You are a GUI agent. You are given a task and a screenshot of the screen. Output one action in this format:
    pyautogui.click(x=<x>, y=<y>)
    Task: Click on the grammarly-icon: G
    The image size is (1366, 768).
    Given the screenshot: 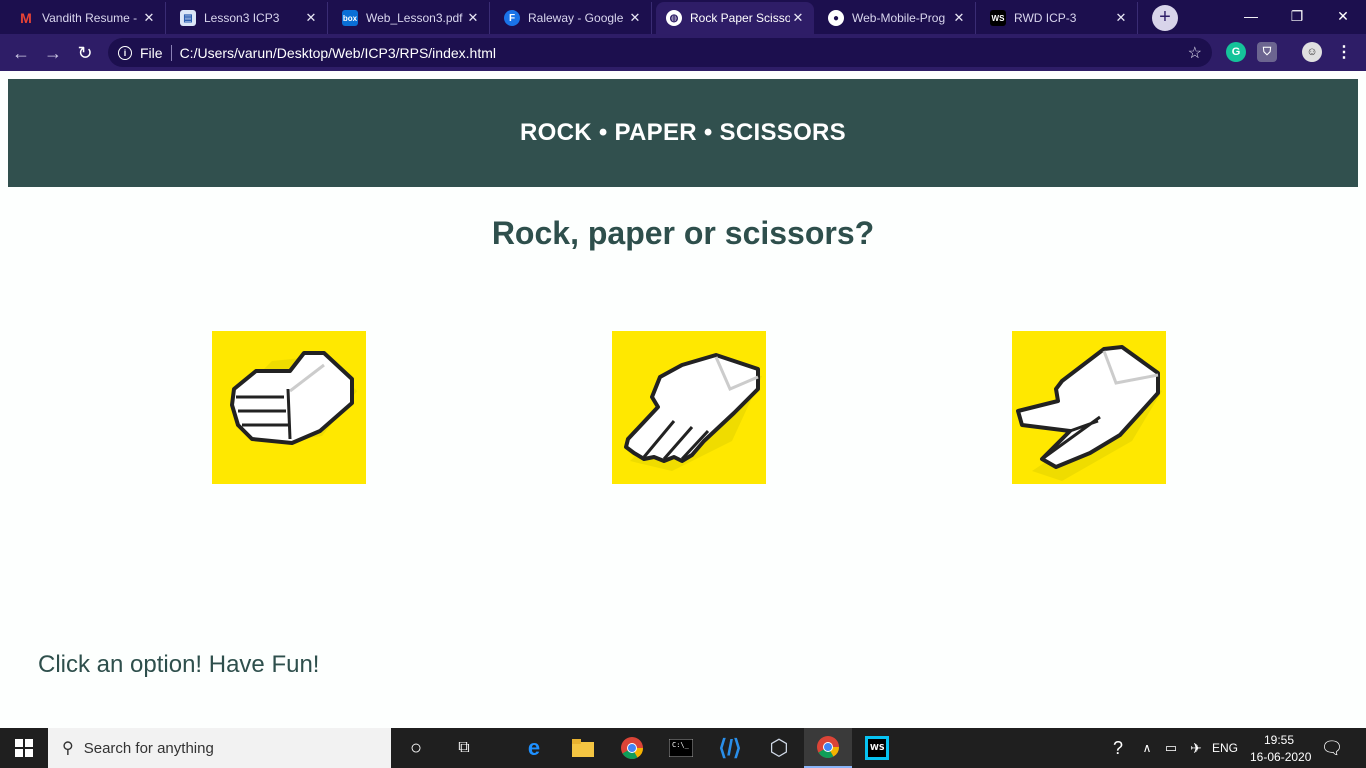 What is the action you would take?
    pyautogui.click(x=1236, y=52)
    